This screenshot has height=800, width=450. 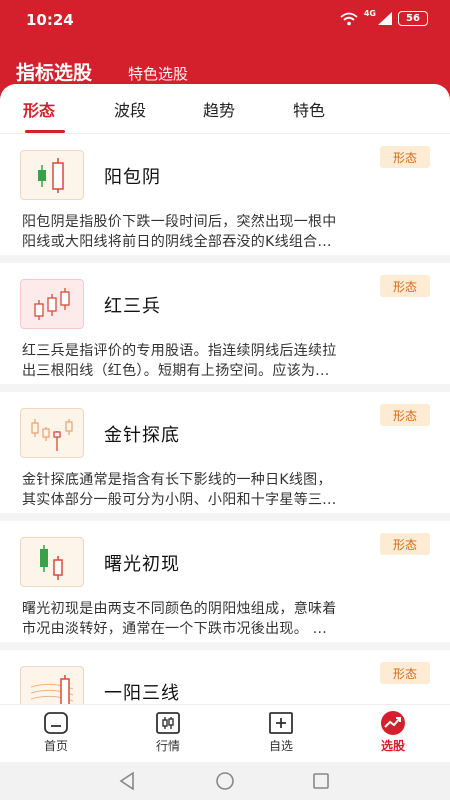 I want to click on active-tab-underline, so click(x=45, y=131).